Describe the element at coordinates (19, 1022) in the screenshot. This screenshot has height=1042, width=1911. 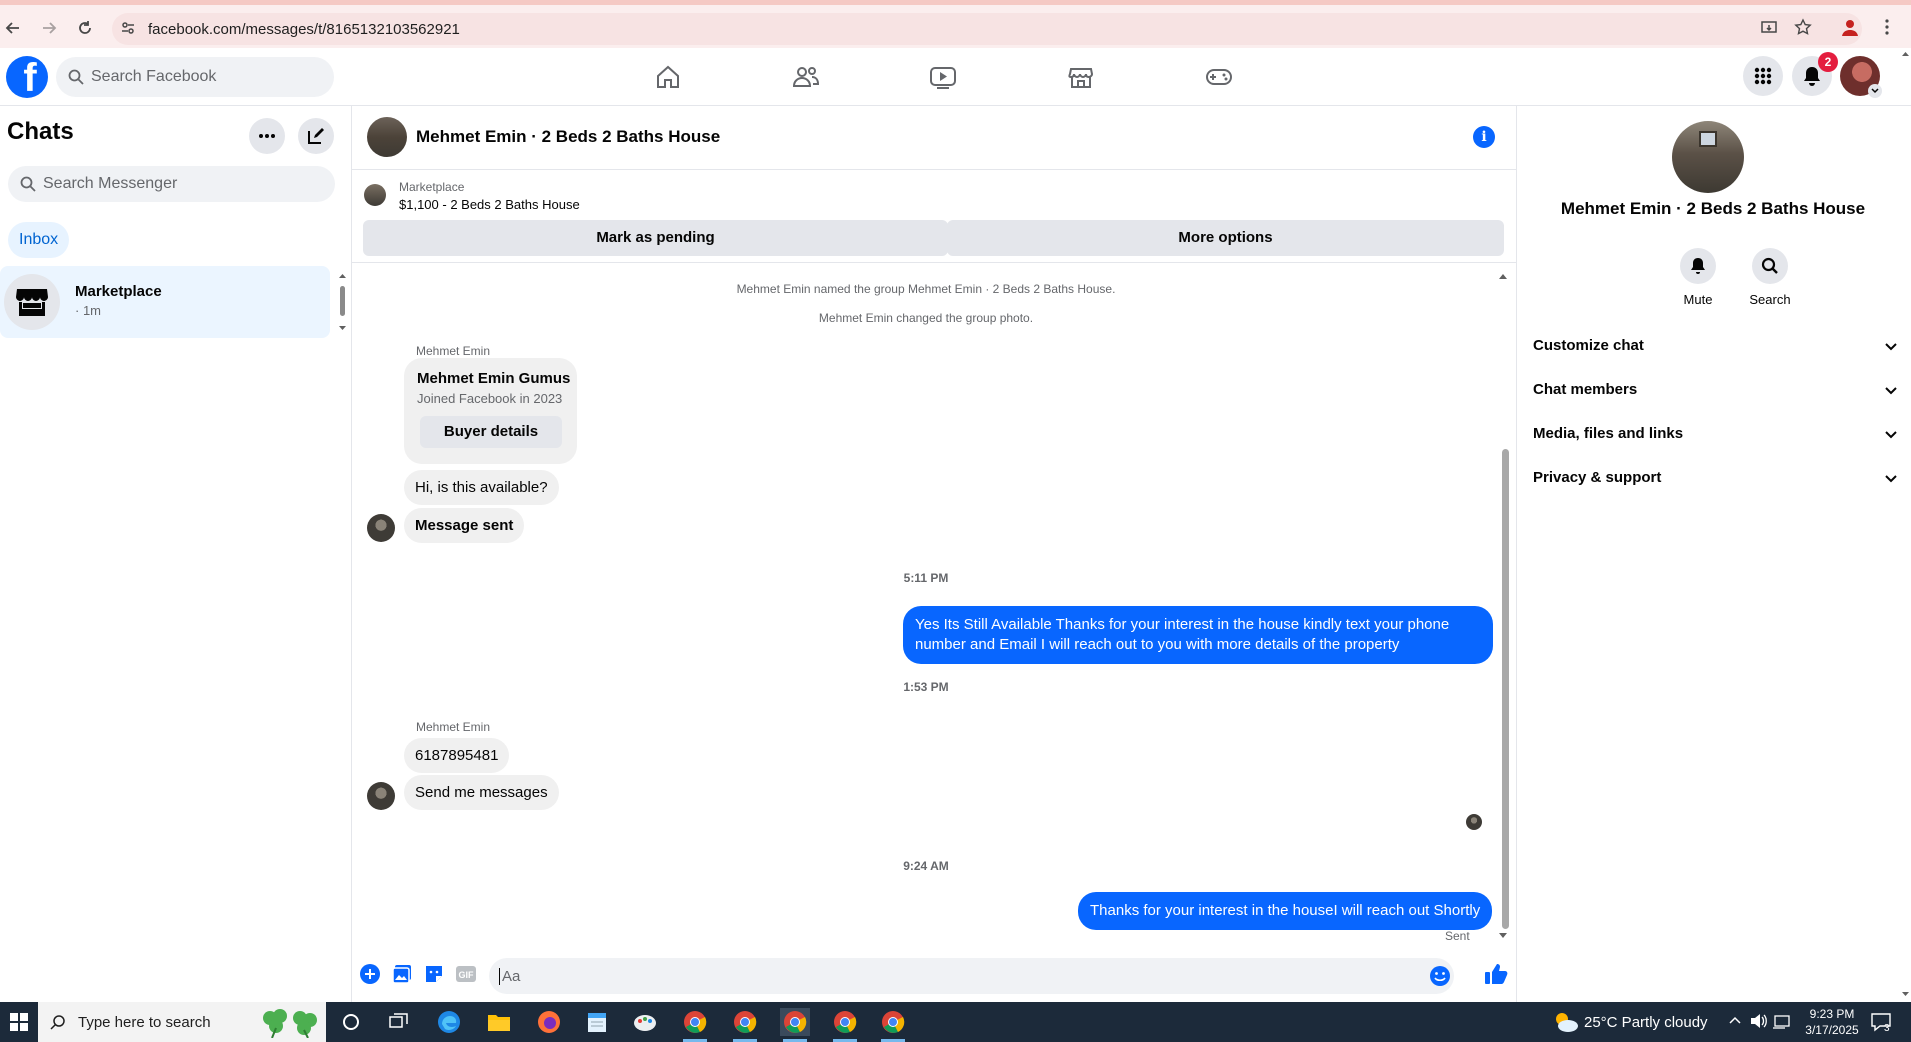
I see `windows-start-icon` at that location.